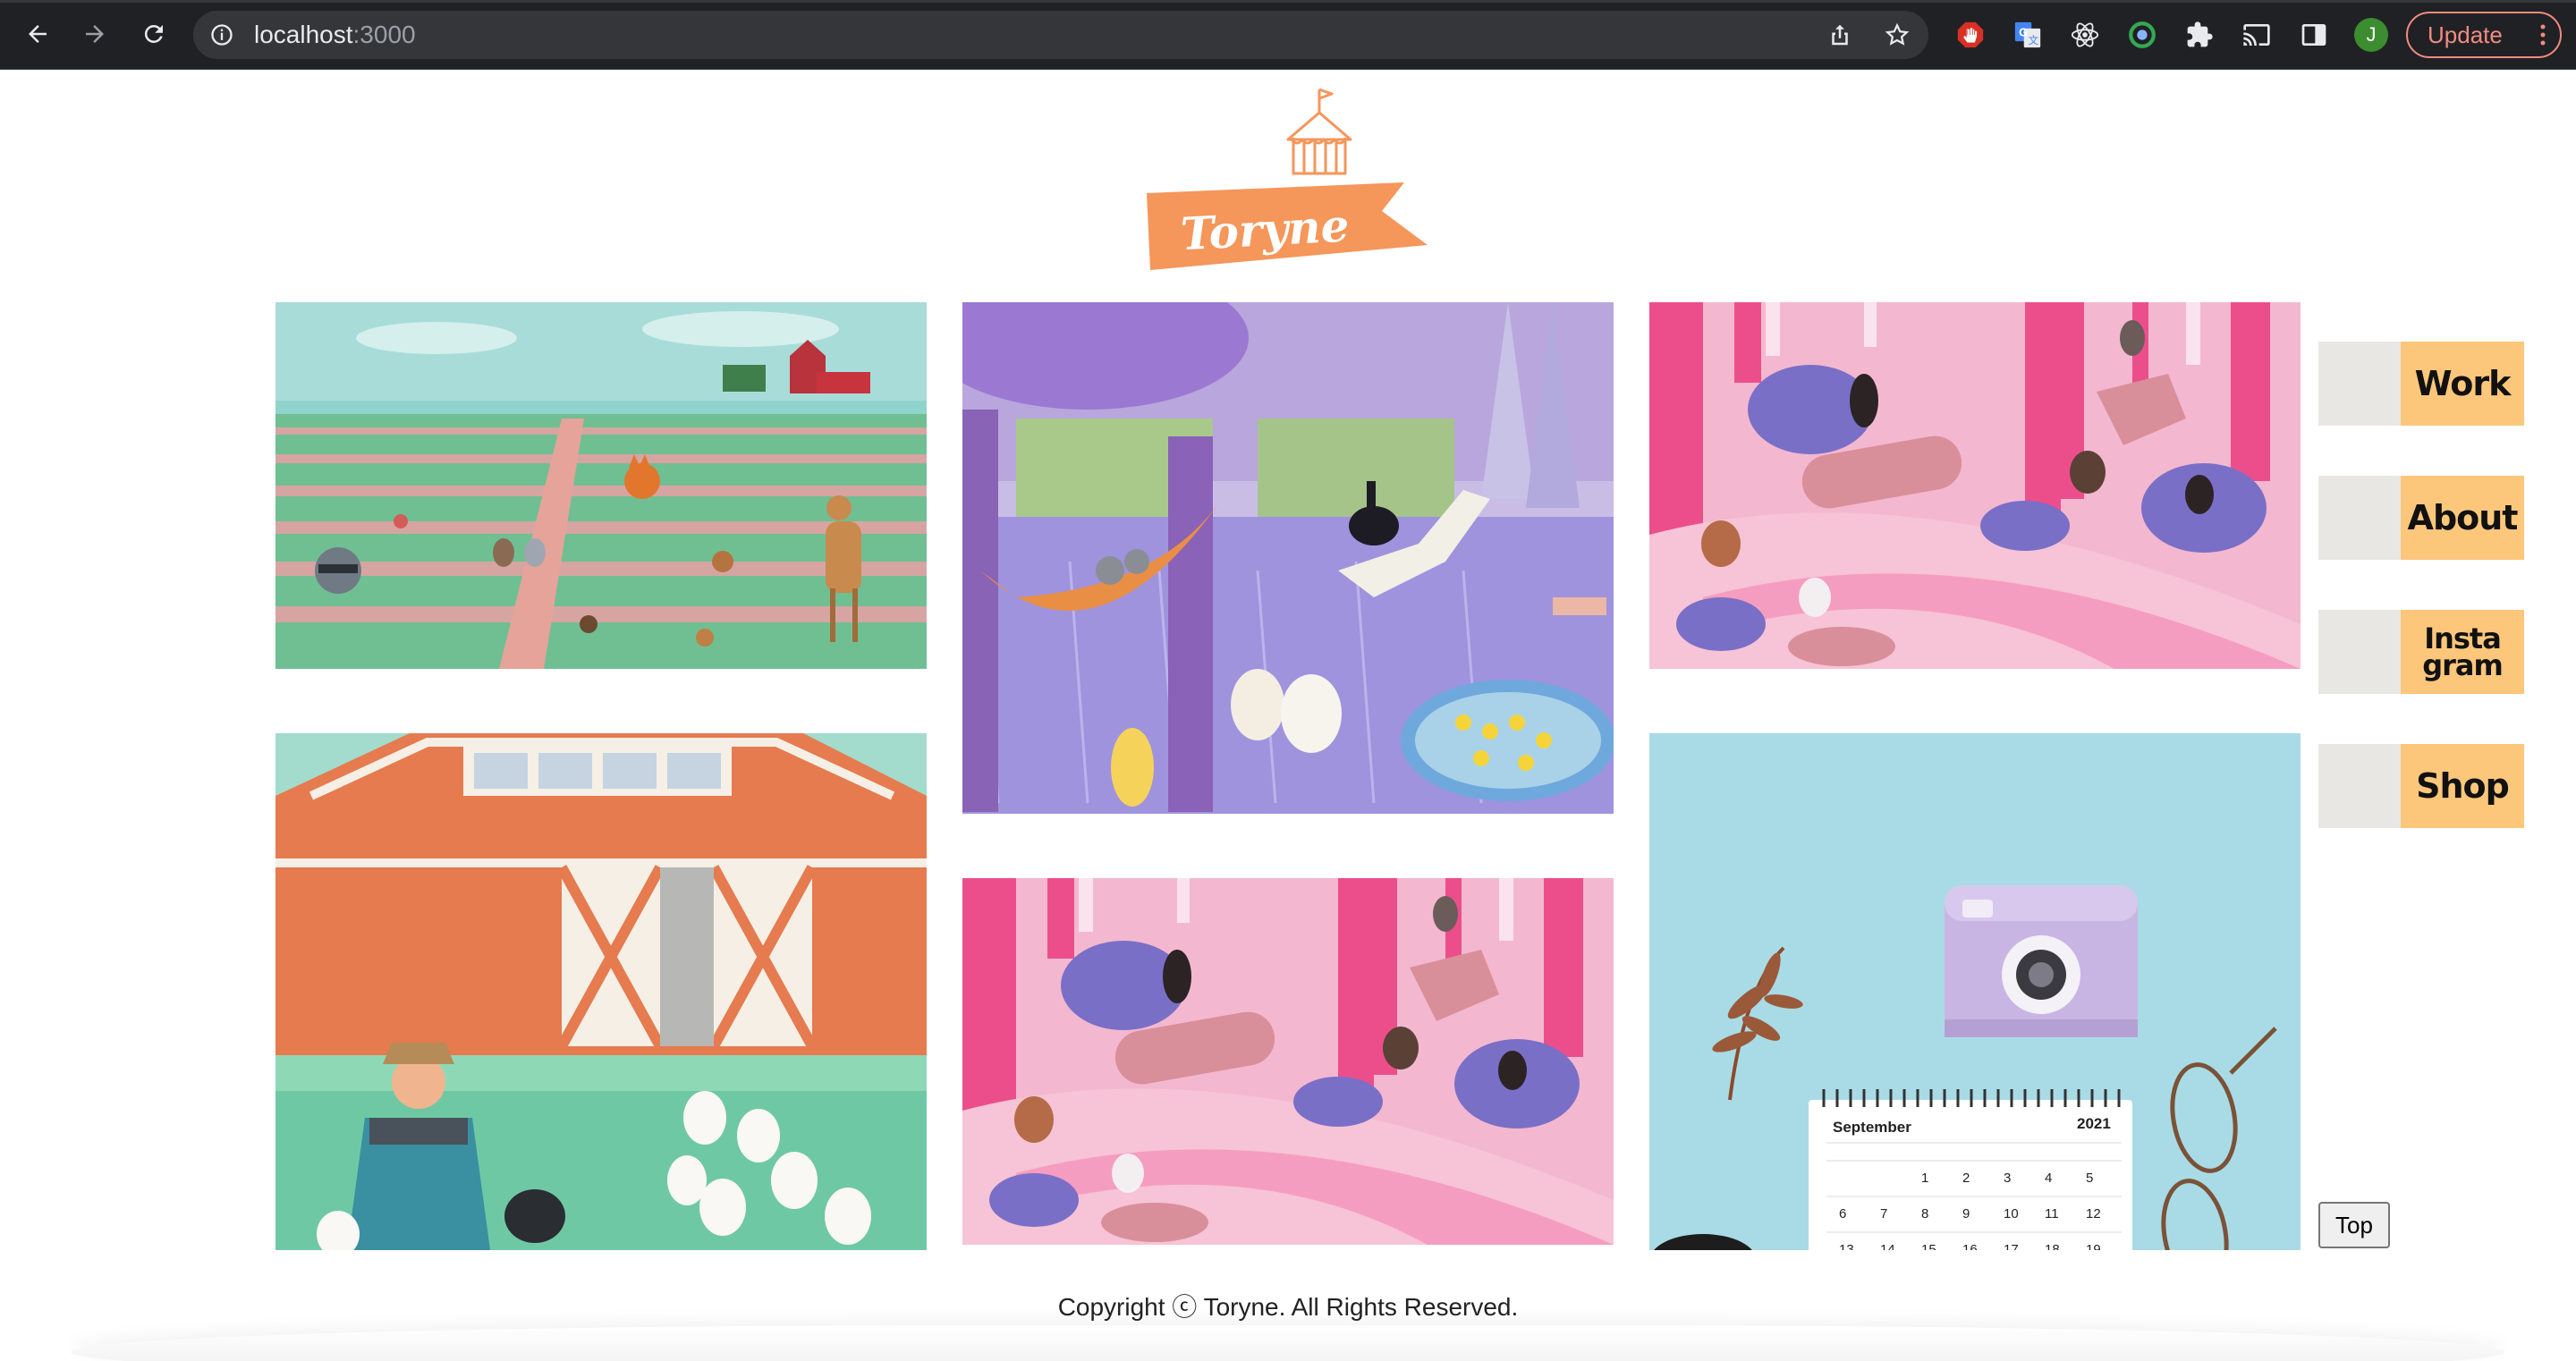  What do you see at coordinates (2462, 518) in the screenshot?
I see `nav-about-label: About` at bounding box center [2462, 518].